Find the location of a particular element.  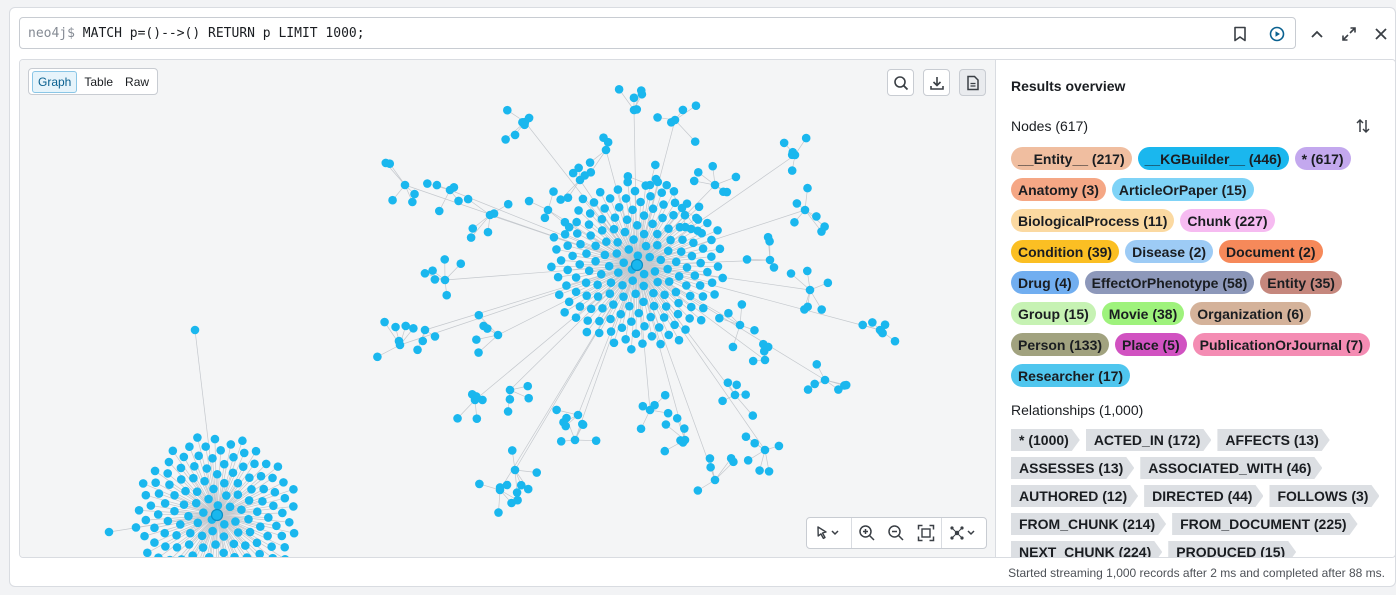

relationship-type-chip: ASSESSES (13) is located at coordinates (1072, 468).